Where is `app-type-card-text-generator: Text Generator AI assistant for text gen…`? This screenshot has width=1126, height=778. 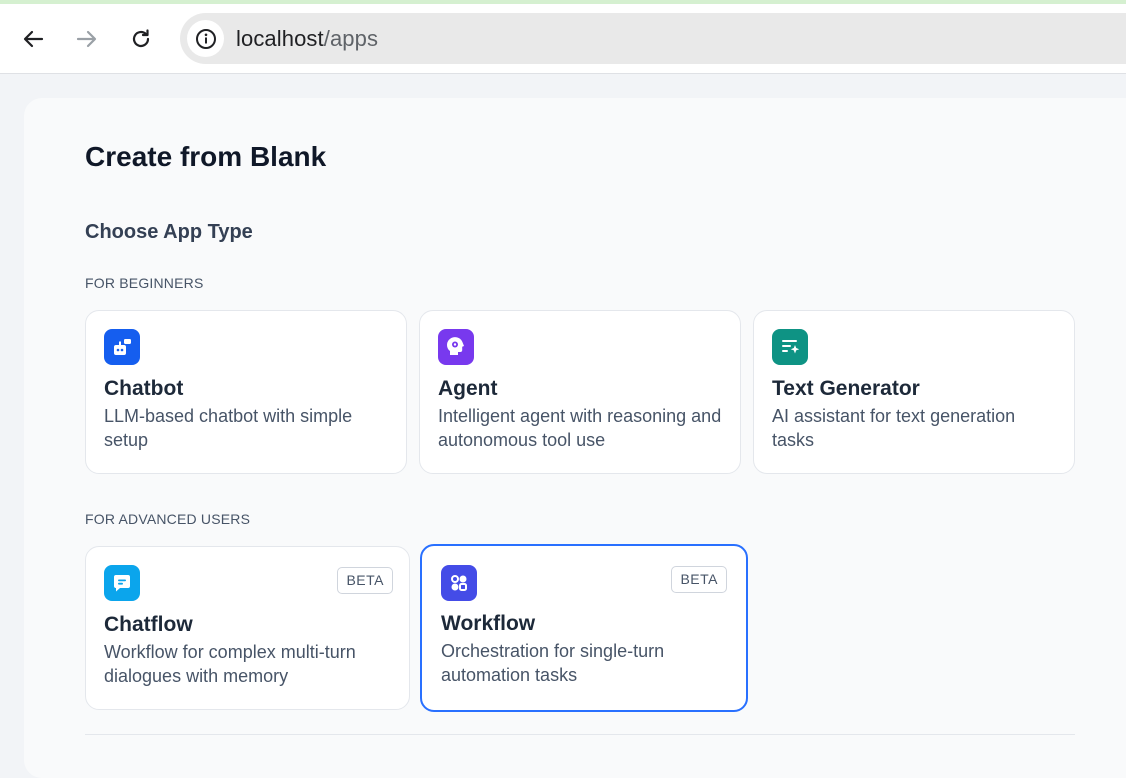
app-type-card-text-generator: Text Generator AI assistant for text gen… is located at coordinates (914, 392).